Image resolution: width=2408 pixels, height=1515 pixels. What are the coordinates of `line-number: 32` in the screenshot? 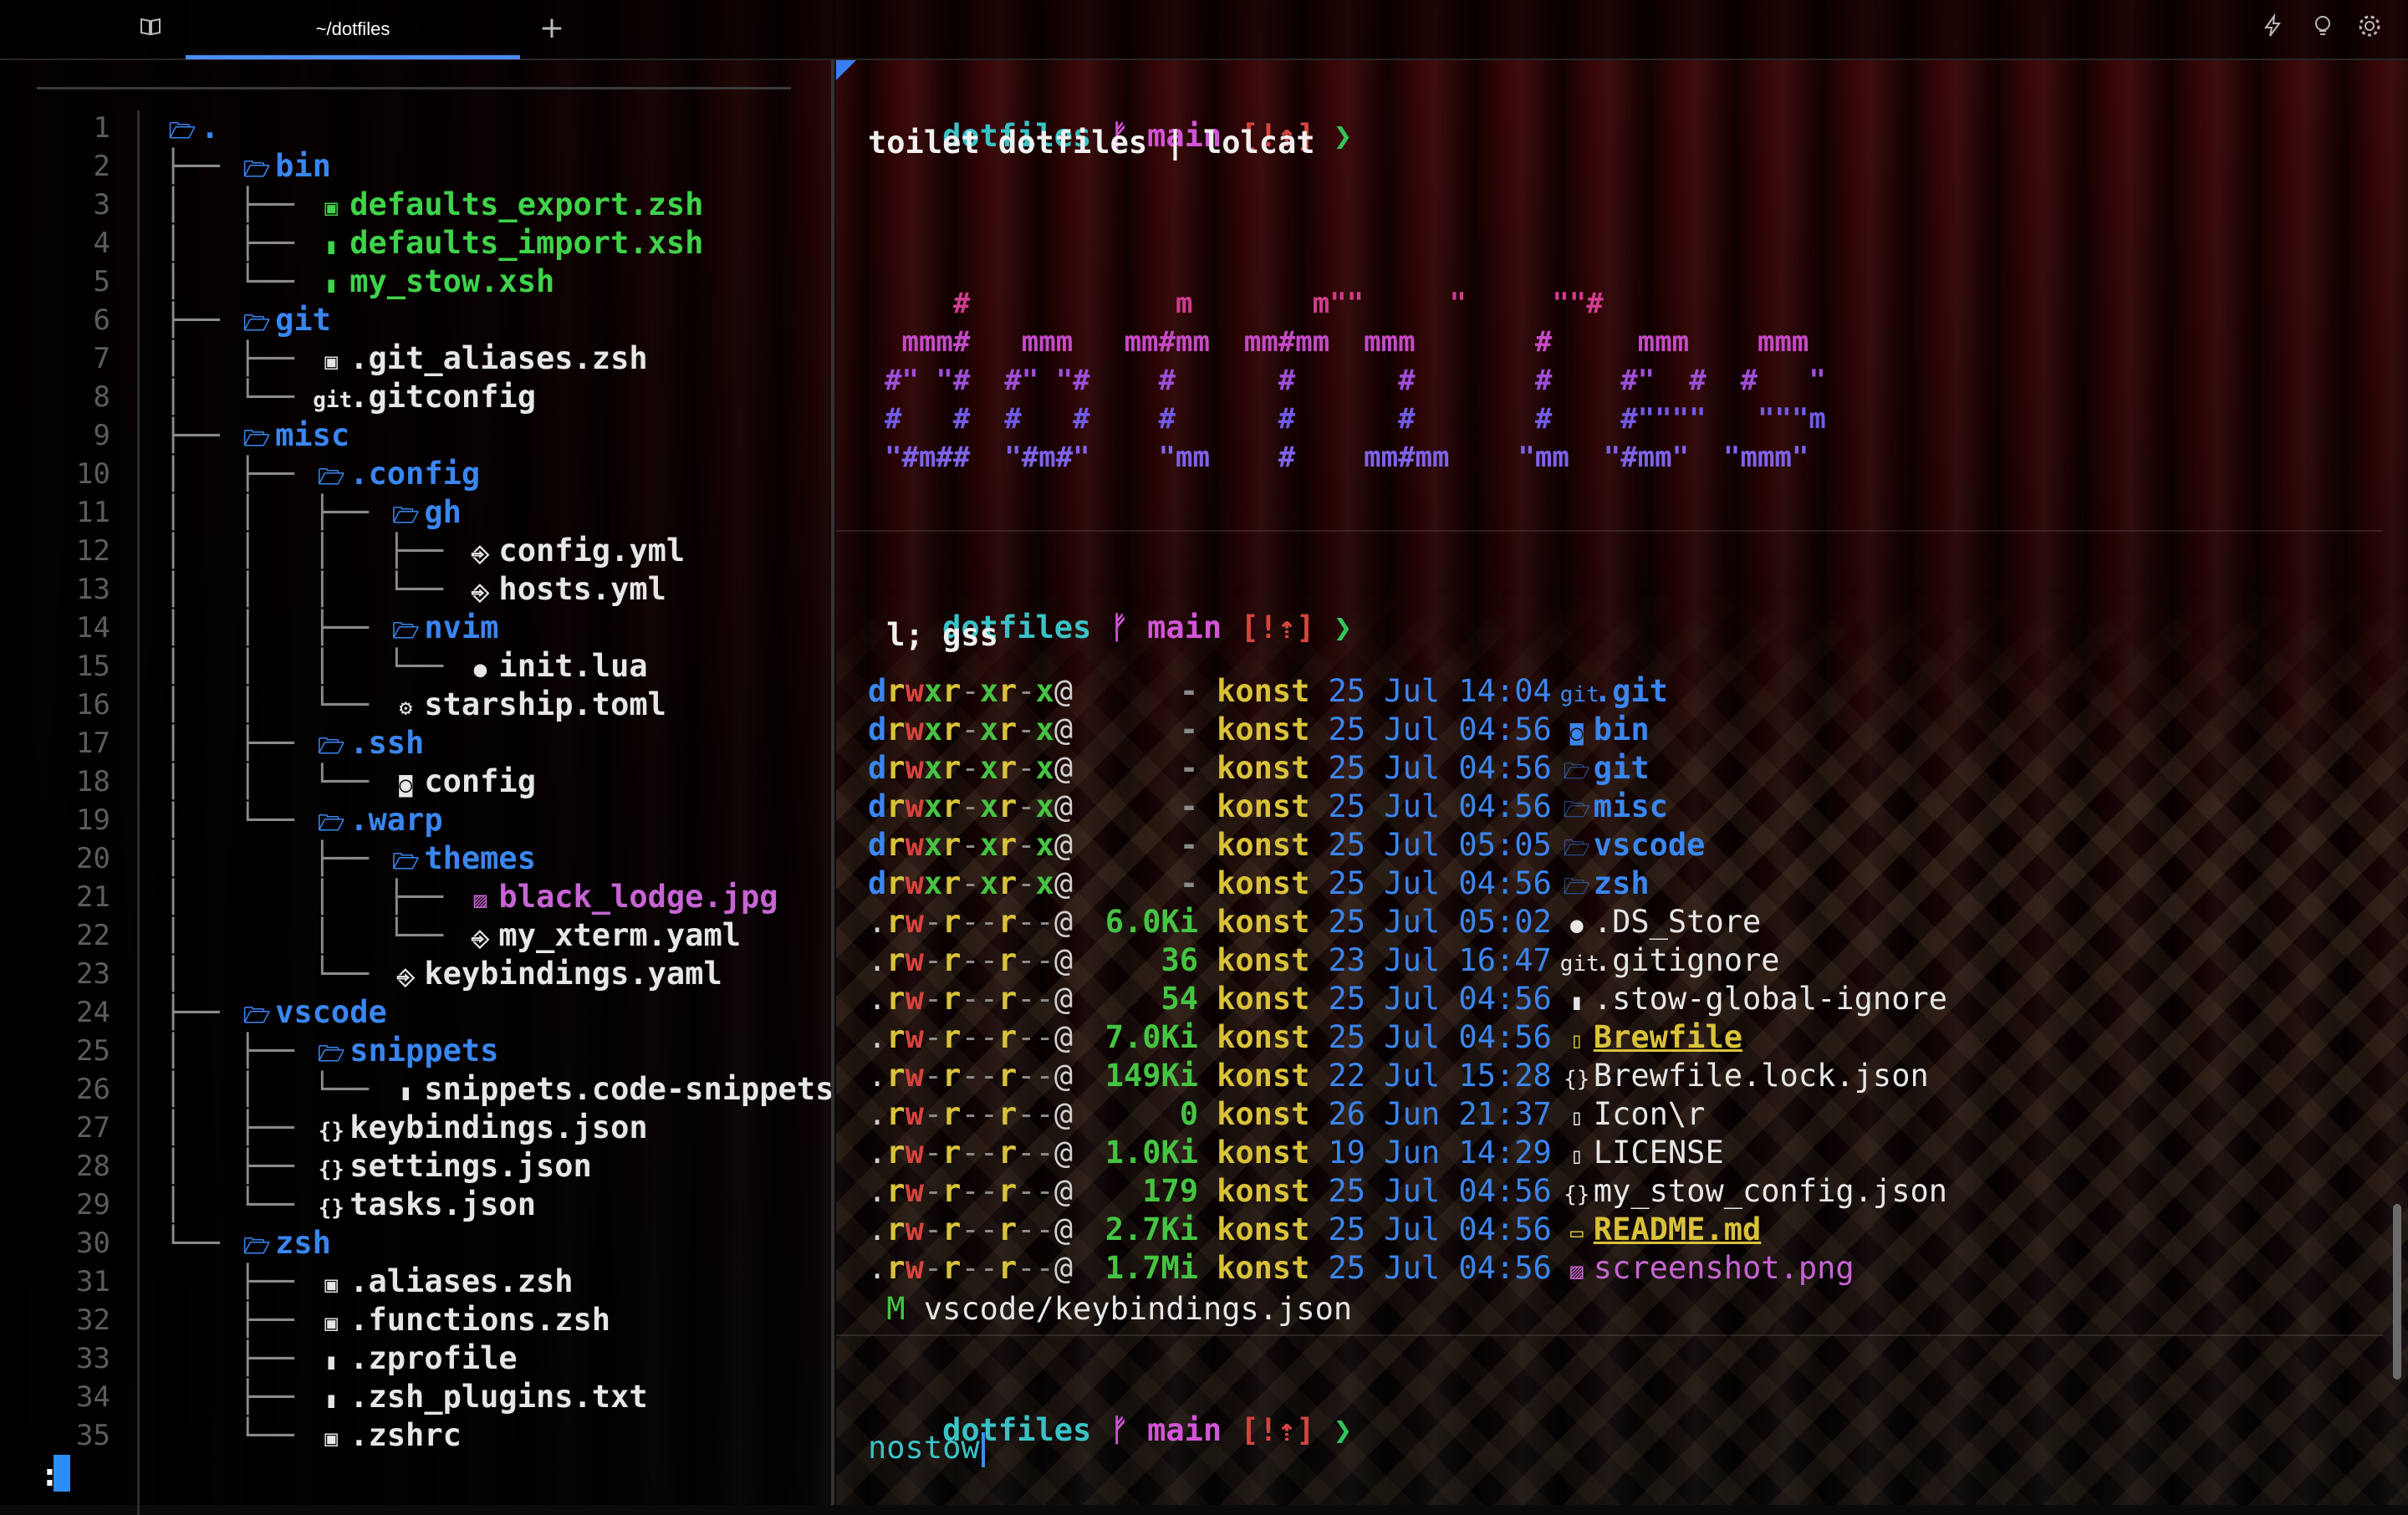 It's located at (93, 1320).